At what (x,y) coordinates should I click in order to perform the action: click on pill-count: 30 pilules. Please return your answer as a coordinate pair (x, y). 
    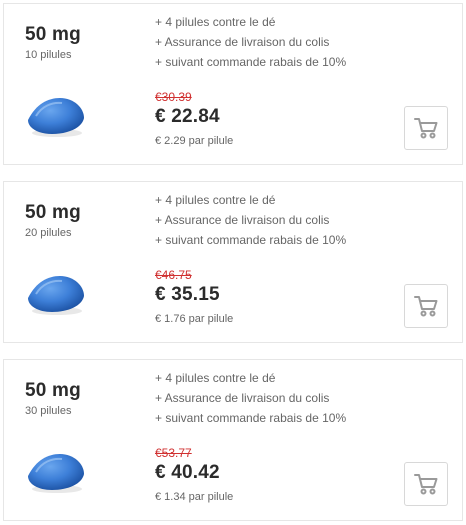
    Looking at the image, I should click on (48, 411).